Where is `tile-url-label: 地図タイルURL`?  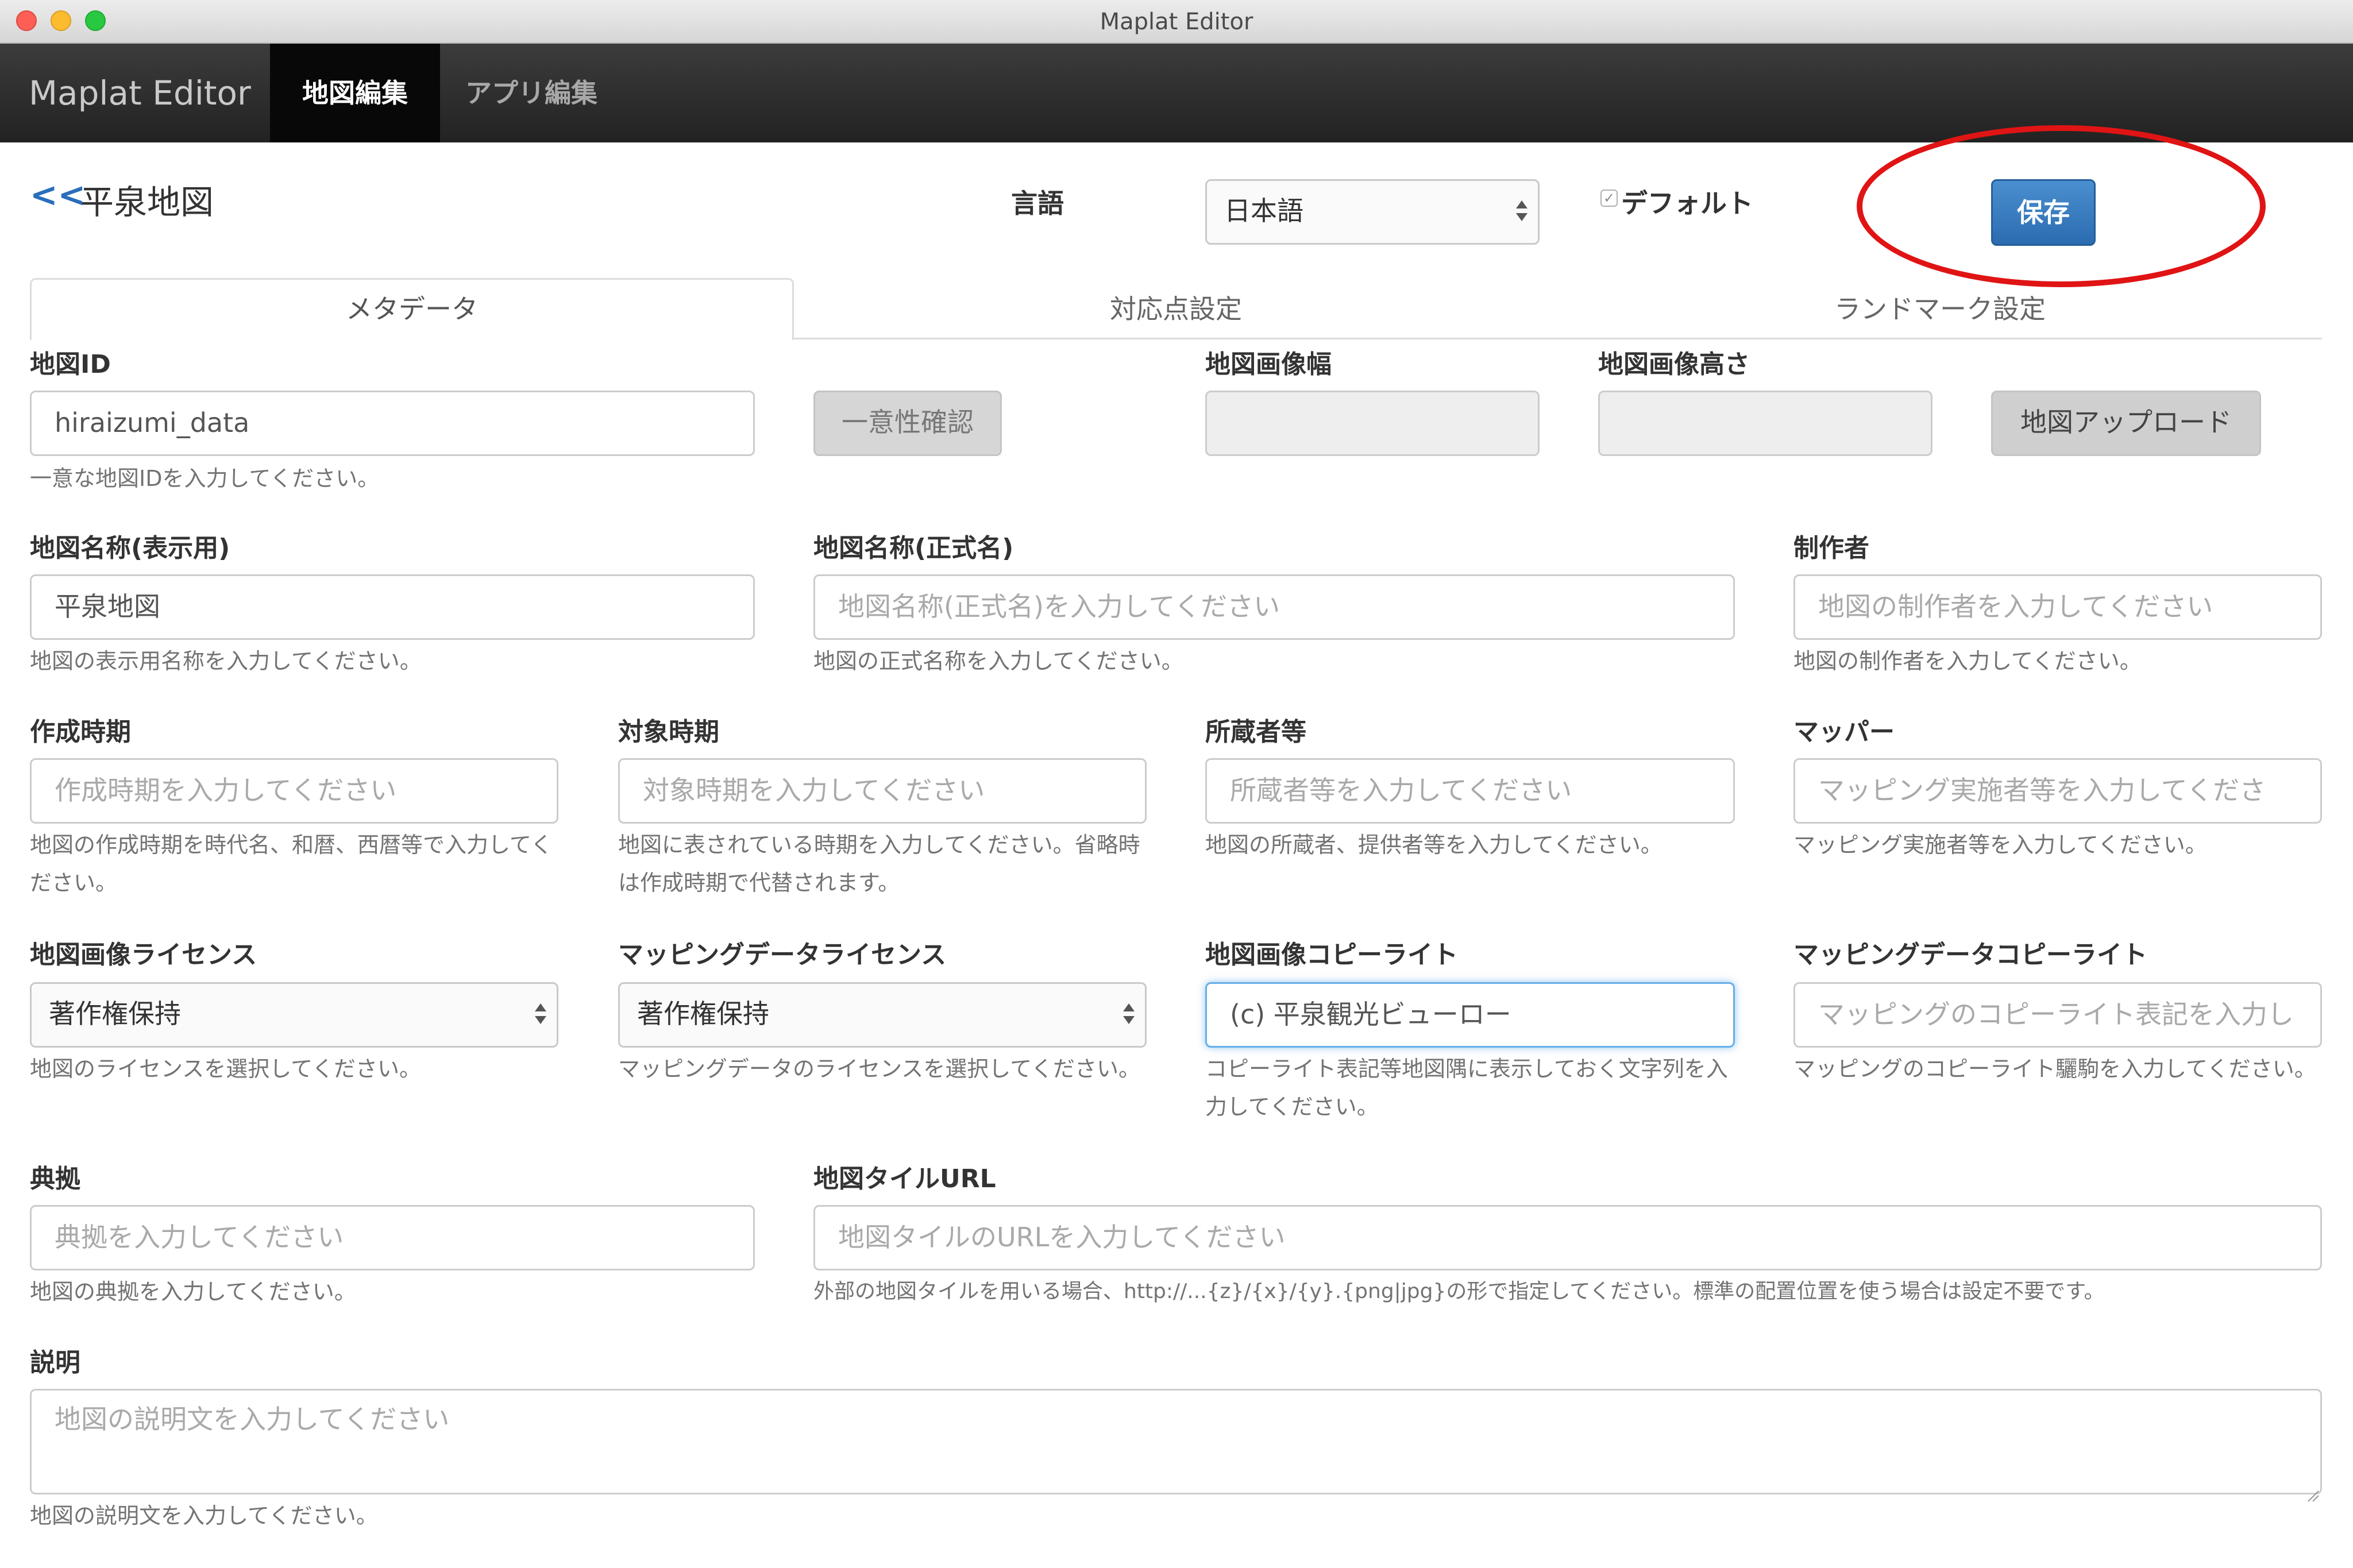
tile-url-label: 地図タイルURL is located at coordinates (904, 1179).